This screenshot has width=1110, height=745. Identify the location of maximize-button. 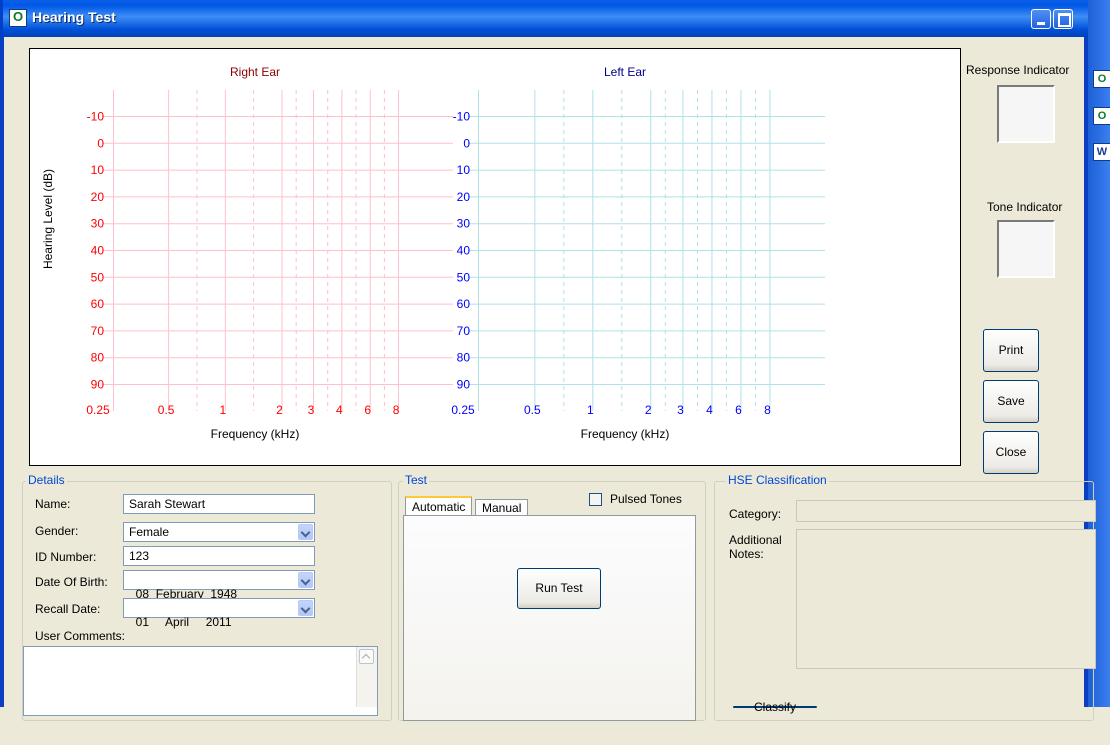
(1063, 19).